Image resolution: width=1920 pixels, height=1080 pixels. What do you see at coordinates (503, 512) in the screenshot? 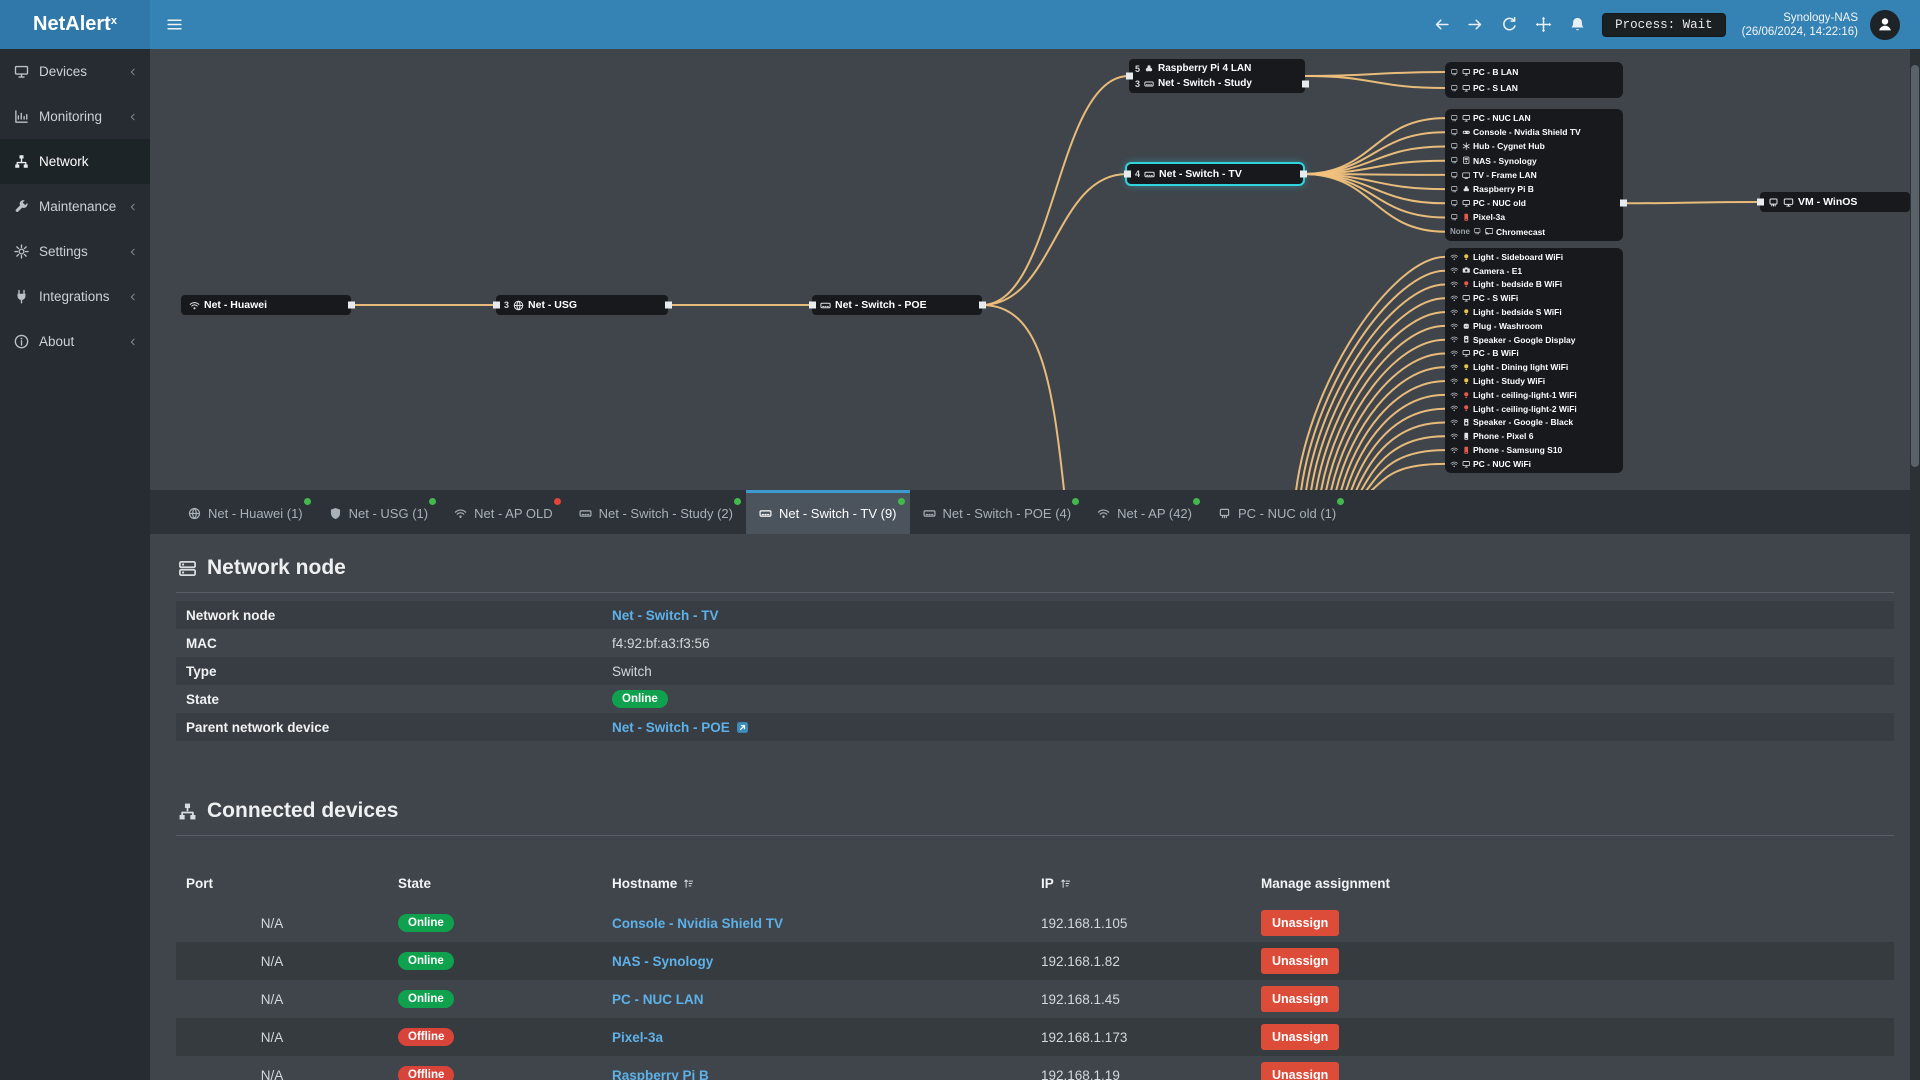
I see `tab-net-ap-old: Net - AP OLD` at bounding box center [503, 512].